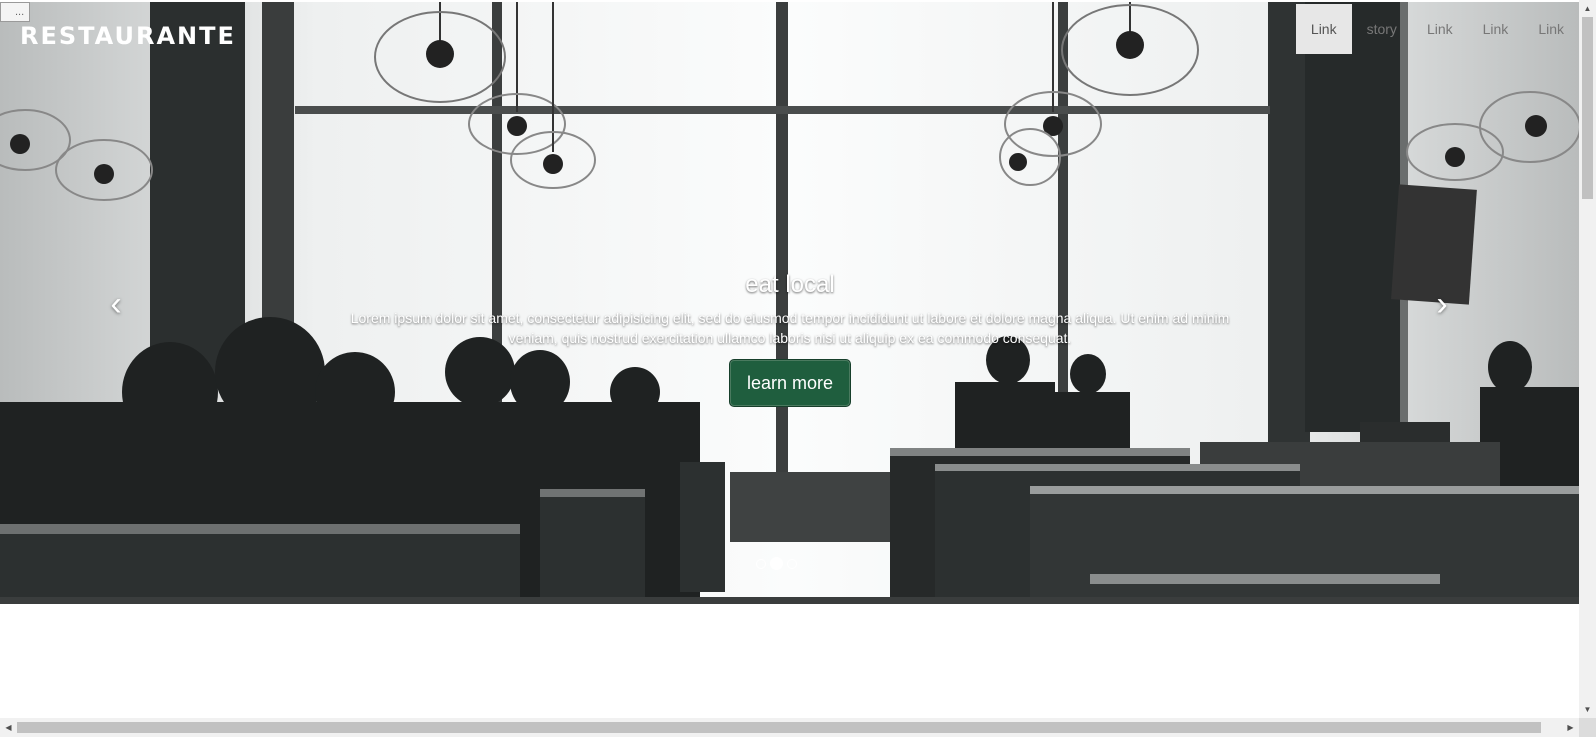  I want to click on carousel-prev-control: ‹, so click(116, 304).